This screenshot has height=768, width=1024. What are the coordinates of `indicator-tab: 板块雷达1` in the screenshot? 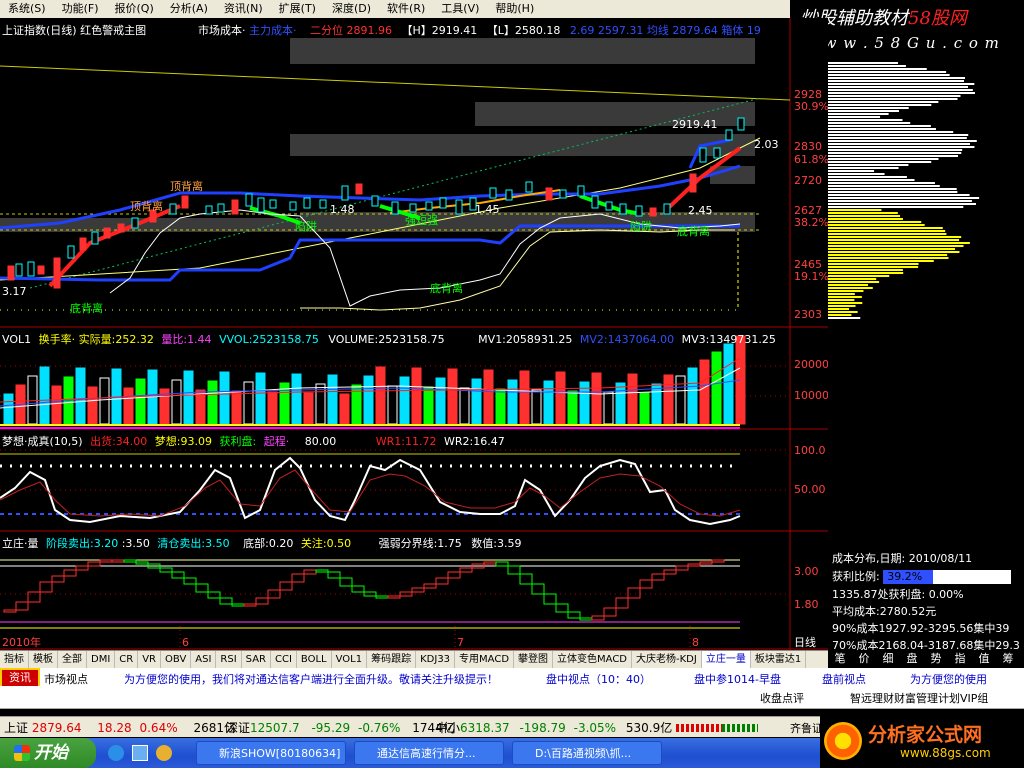 It's located at (779, 660).